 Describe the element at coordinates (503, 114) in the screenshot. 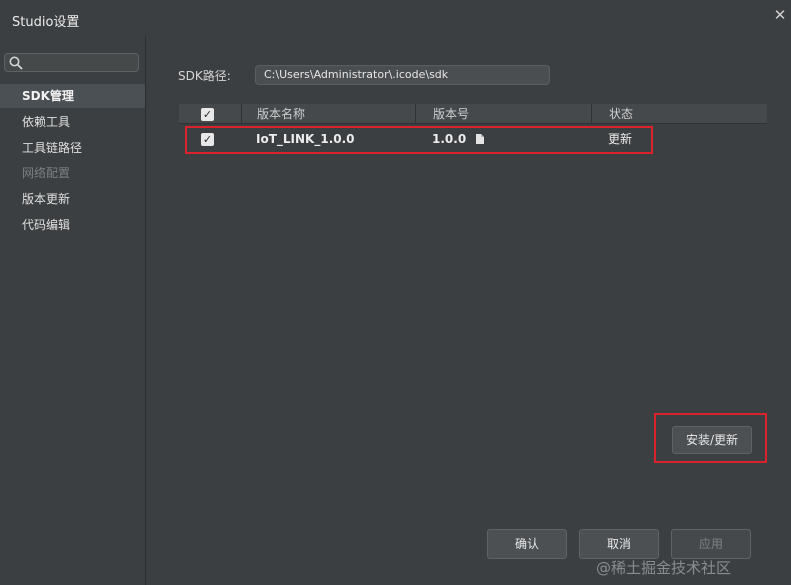

I see `header-version-number: 版本号` at that location.